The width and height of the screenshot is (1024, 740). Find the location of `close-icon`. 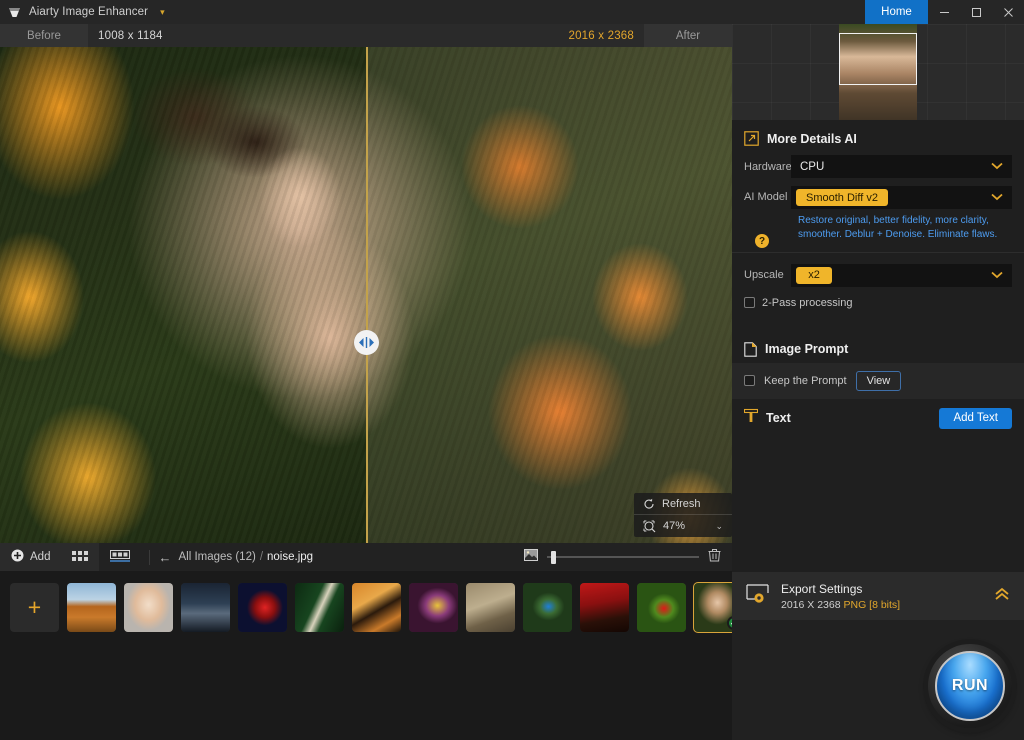

close-icon is located at coordinates (1008, 12).